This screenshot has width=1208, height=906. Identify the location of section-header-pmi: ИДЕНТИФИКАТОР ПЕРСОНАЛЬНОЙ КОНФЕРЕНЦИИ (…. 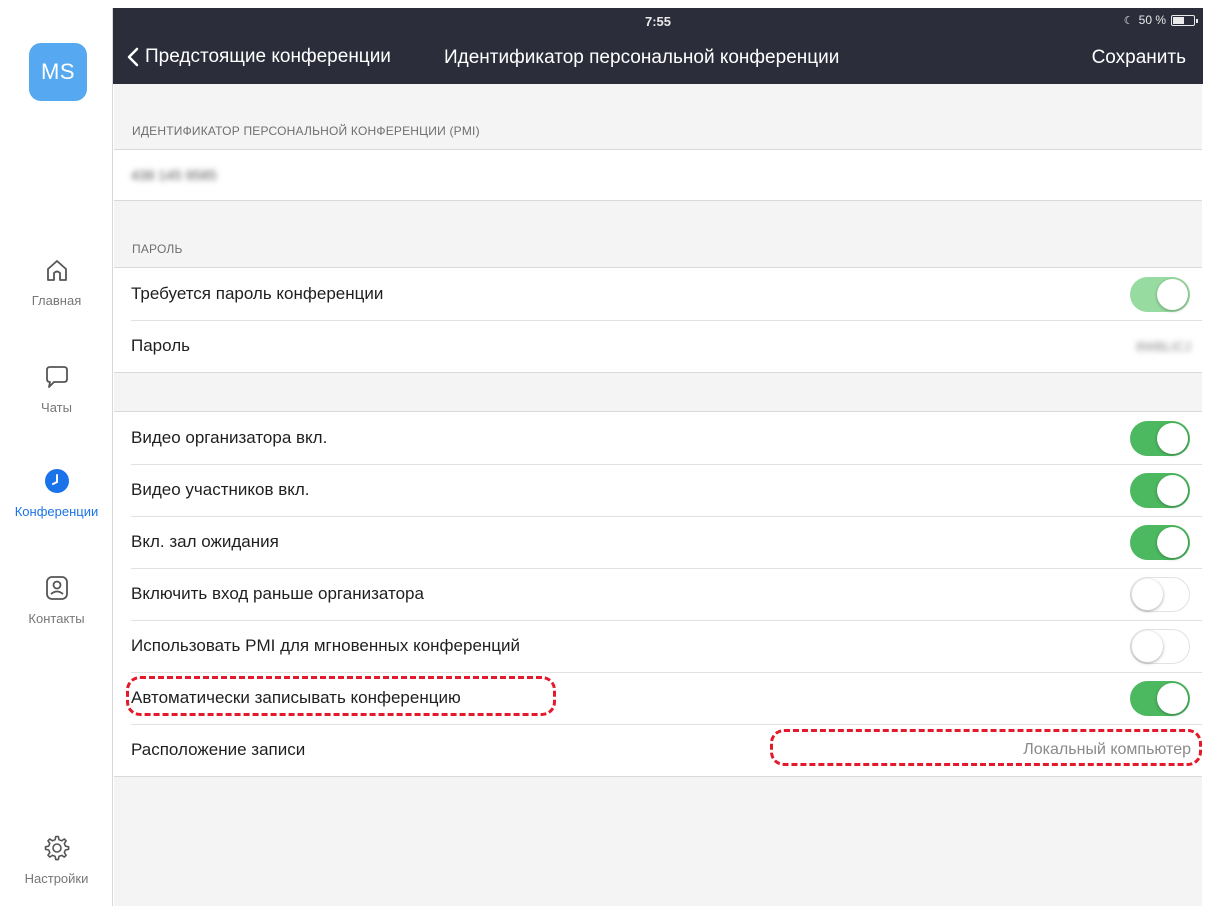
(306, 131).